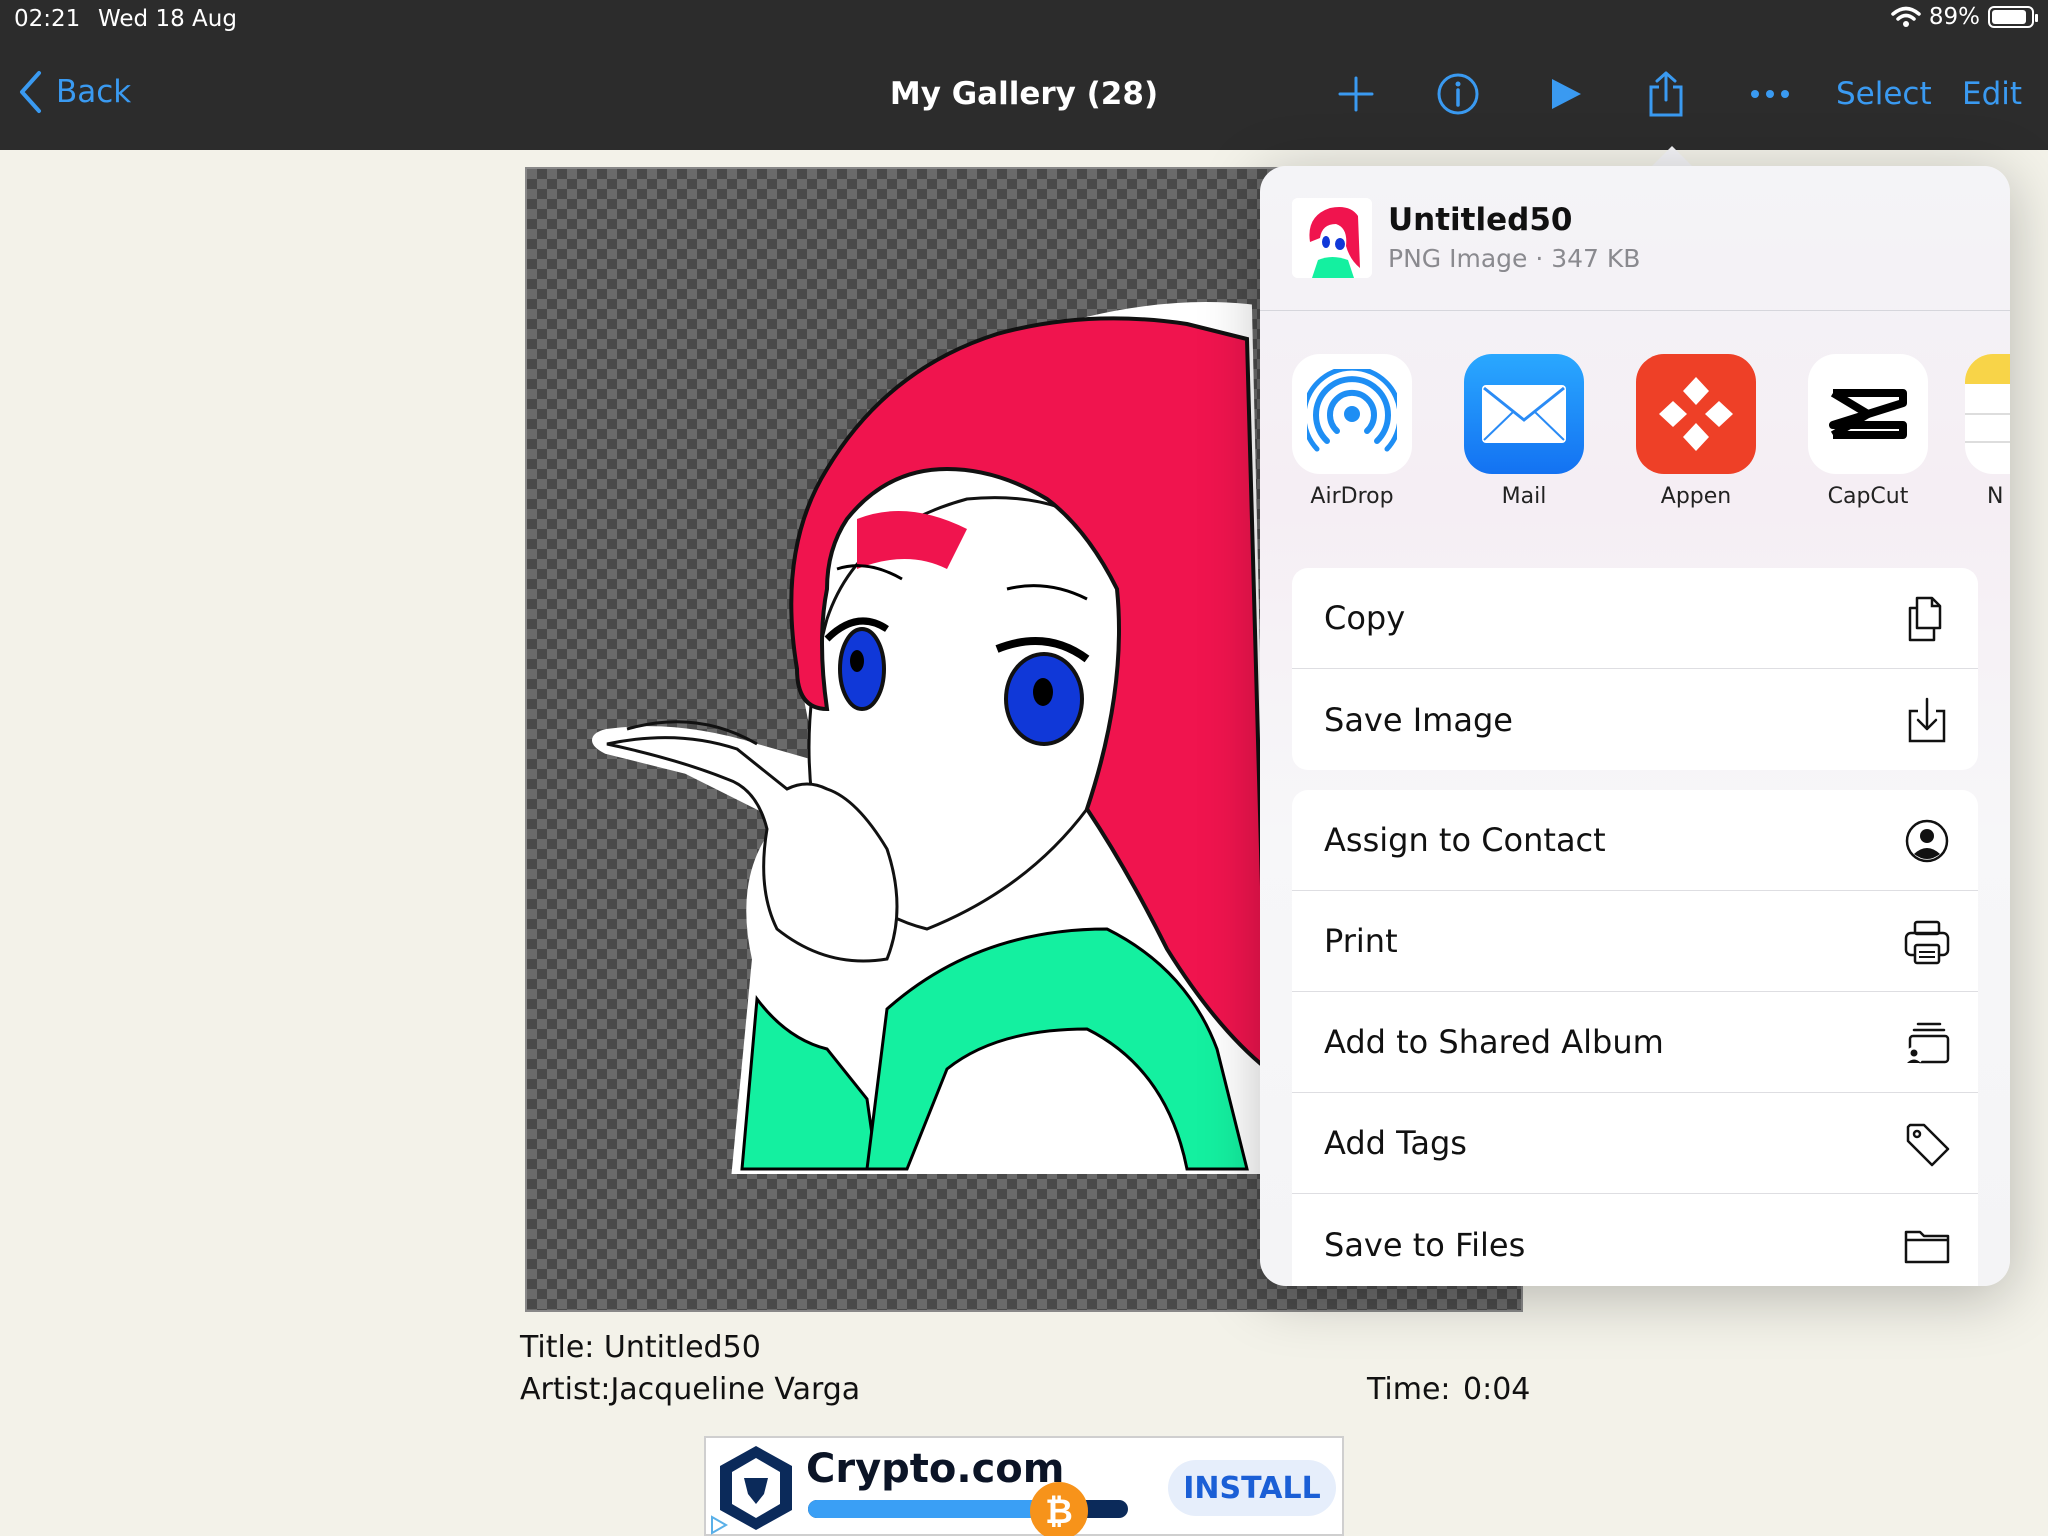 The image size is (2048, 1536). What do you see at coordinates (1927, 720) in the screenshot?
I see `download-icon` at bounding box center [1927, 720].